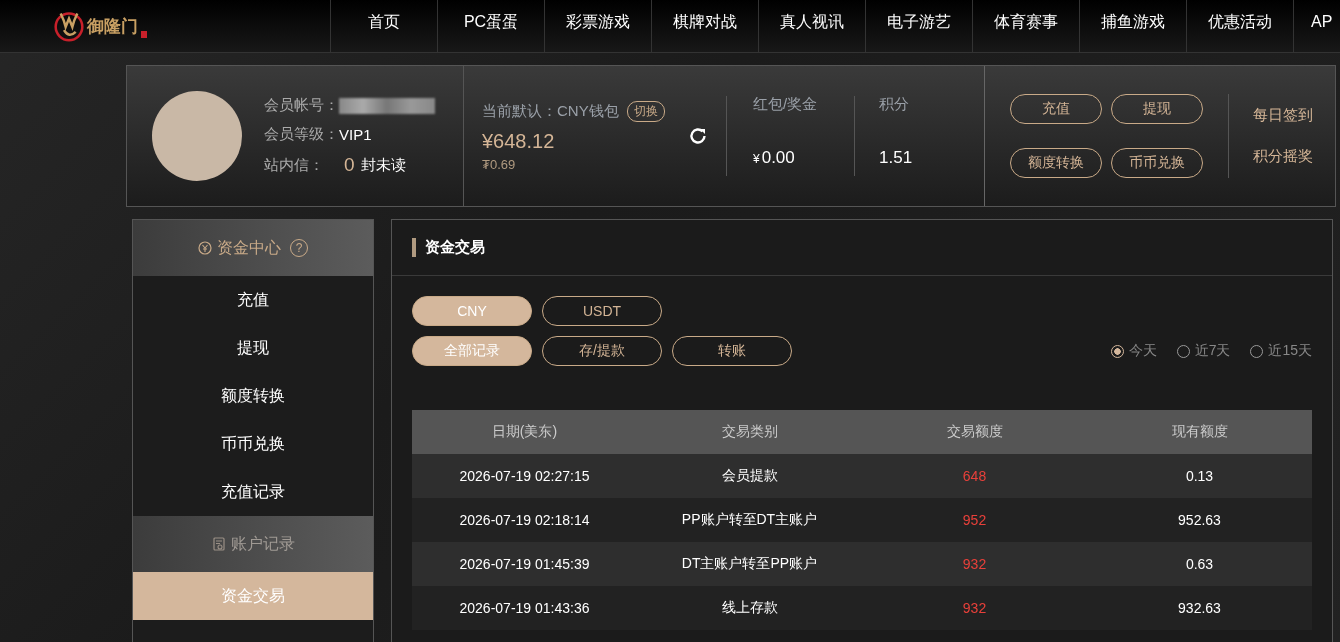  I want to click on date-range-radio: 近15天, so click(1281, 351).